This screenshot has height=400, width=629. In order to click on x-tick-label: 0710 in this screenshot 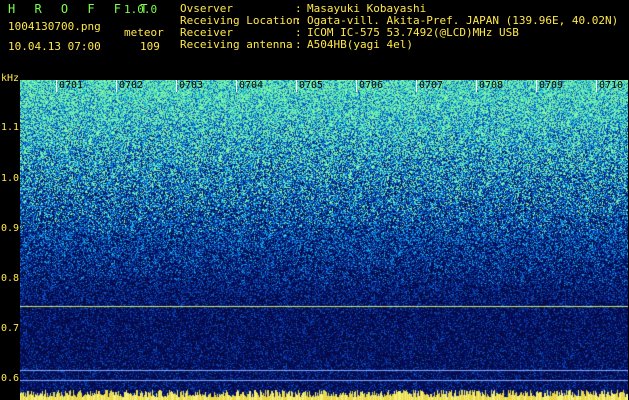, I will do `click(611, 85)`.